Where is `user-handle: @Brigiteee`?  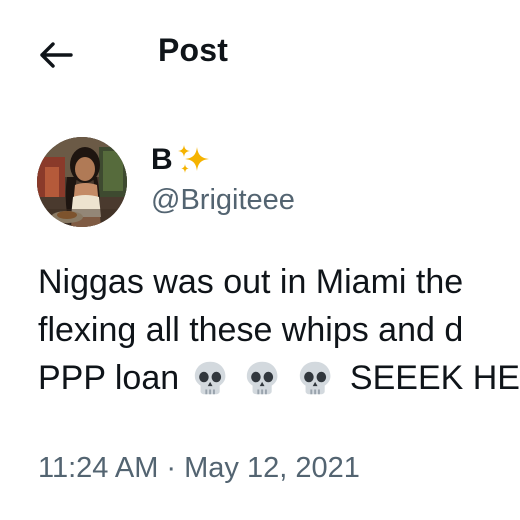
user-handle: @Brigiteee is located at coordinates (223, 200).